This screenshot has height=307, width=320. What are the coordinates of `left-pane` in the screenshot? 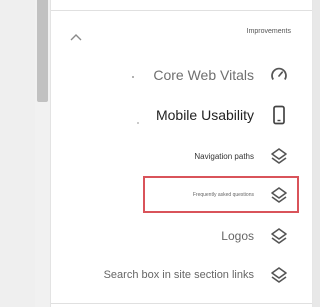 It's located at (17, 153).